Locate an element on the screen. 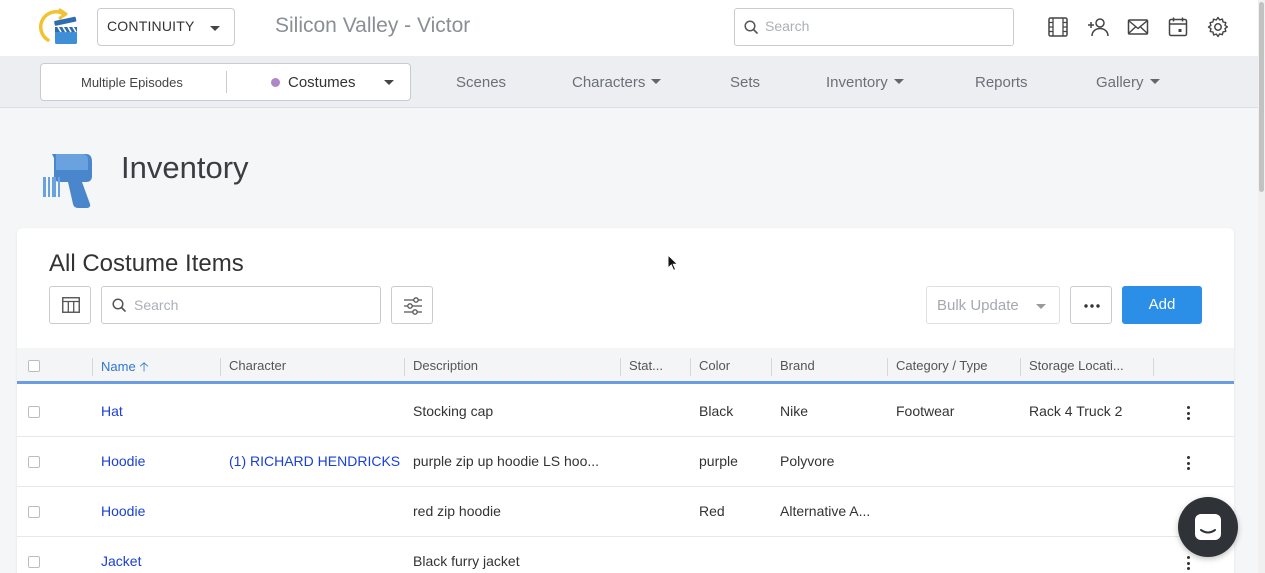 The image size is (1265, 573). table-search-input is located at coordinates (254, 305).